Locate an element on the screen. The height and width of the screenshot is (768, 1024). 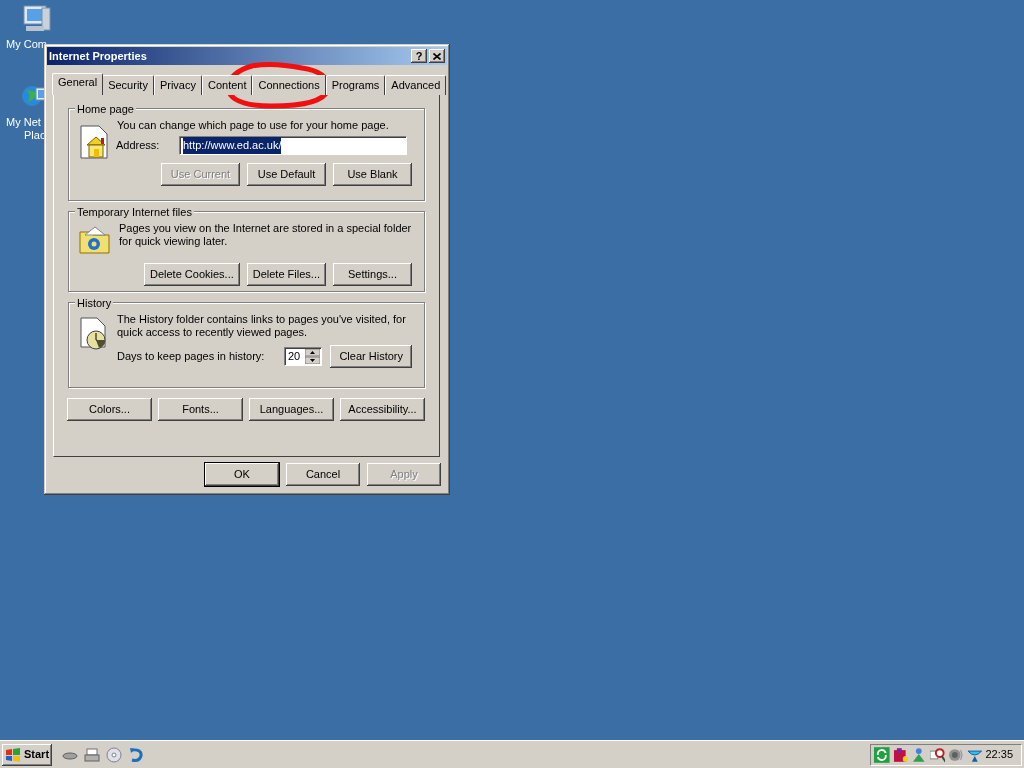
start-button: Start is located at coordinates (27, 754).